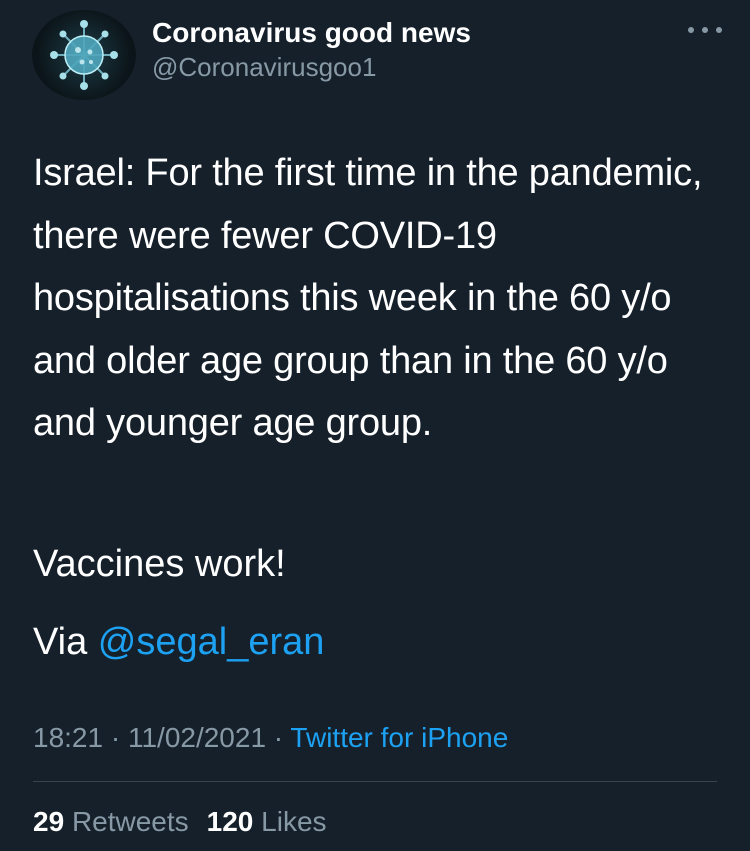  I want to click on virus-icon, so click(84, 55).